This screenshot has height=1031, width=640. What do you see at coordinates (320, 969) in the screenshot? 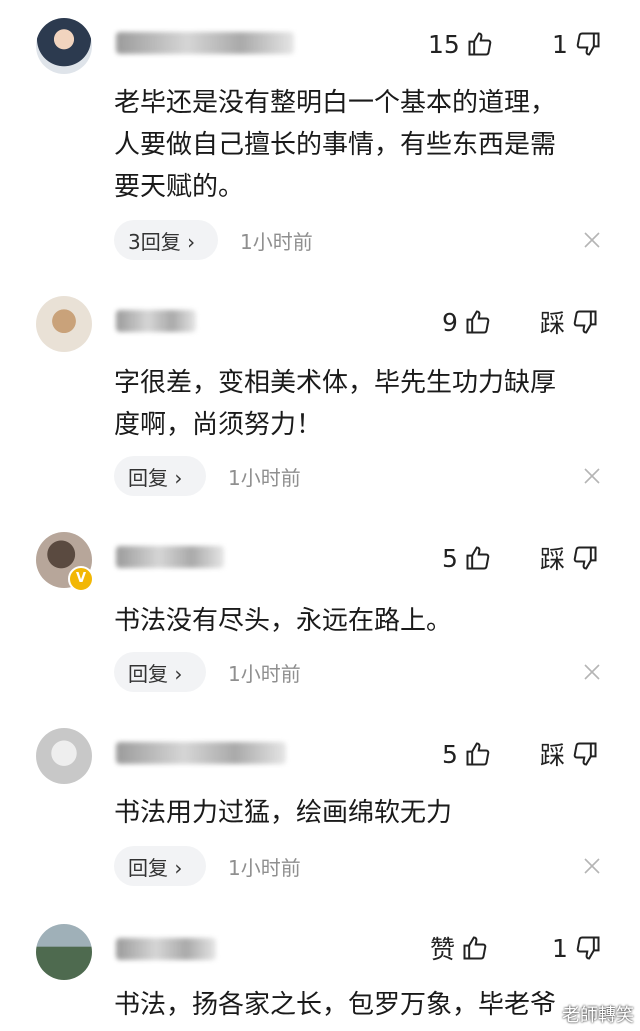
I see `comment-item: 赞 1 书法，扬各家之长，包罗万象，毕老爷` at bounding box center [320, 969].